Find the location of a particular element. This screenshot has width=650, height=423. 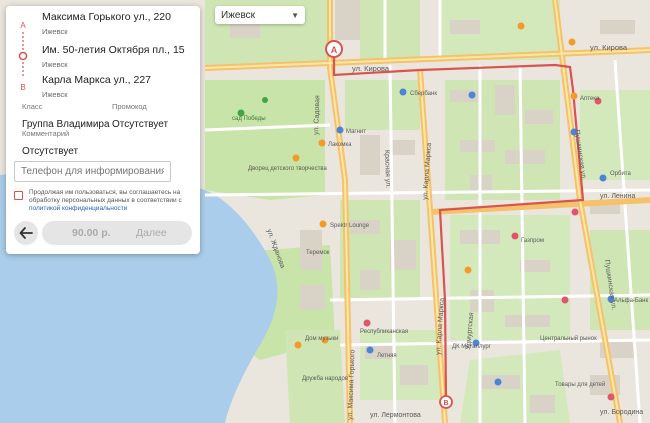

route-point-a-city: Ижевск is located at coordinates (55, 31).